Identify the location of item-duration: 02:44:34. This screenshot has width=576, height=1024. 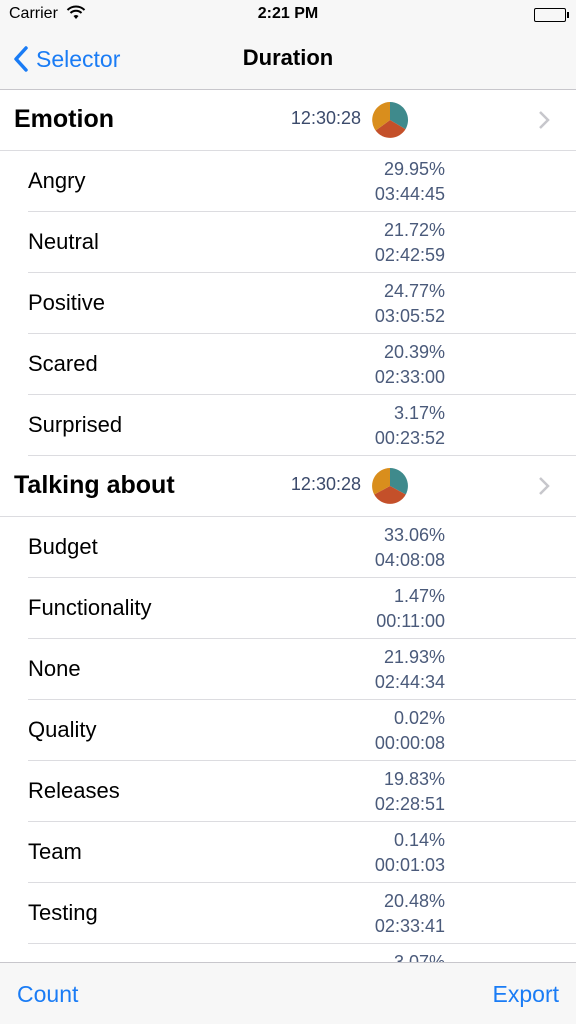
(409, 682).